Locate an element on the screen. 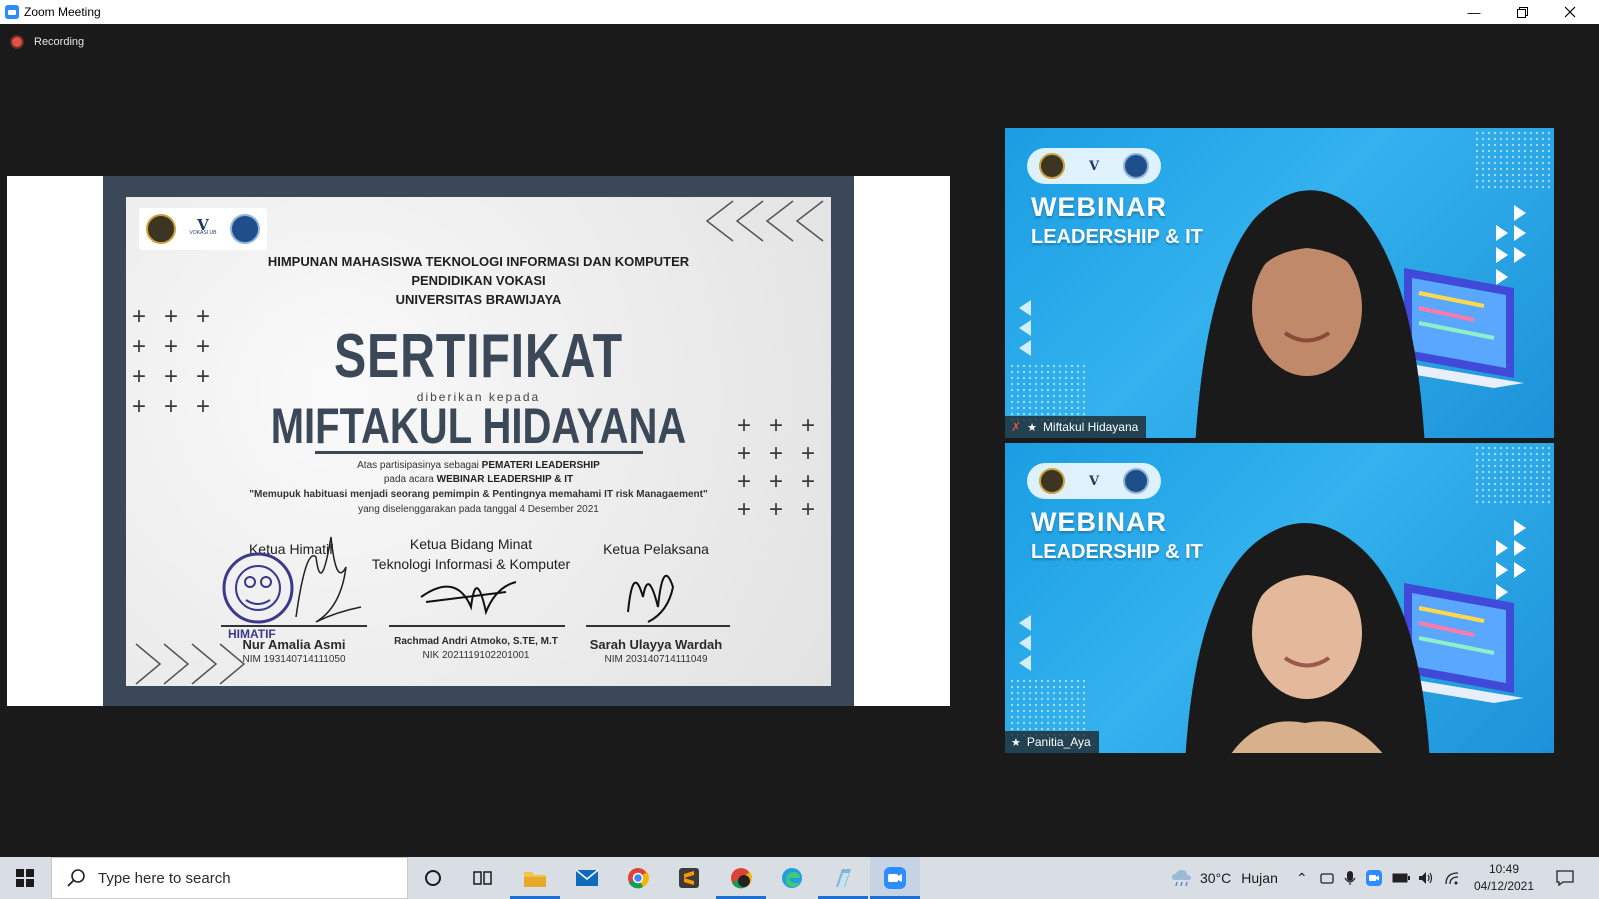 This screenshot has width=1599, height=899. participant-name-tag: ★ Panitia_Aya is located at coordinates (1052, 742).